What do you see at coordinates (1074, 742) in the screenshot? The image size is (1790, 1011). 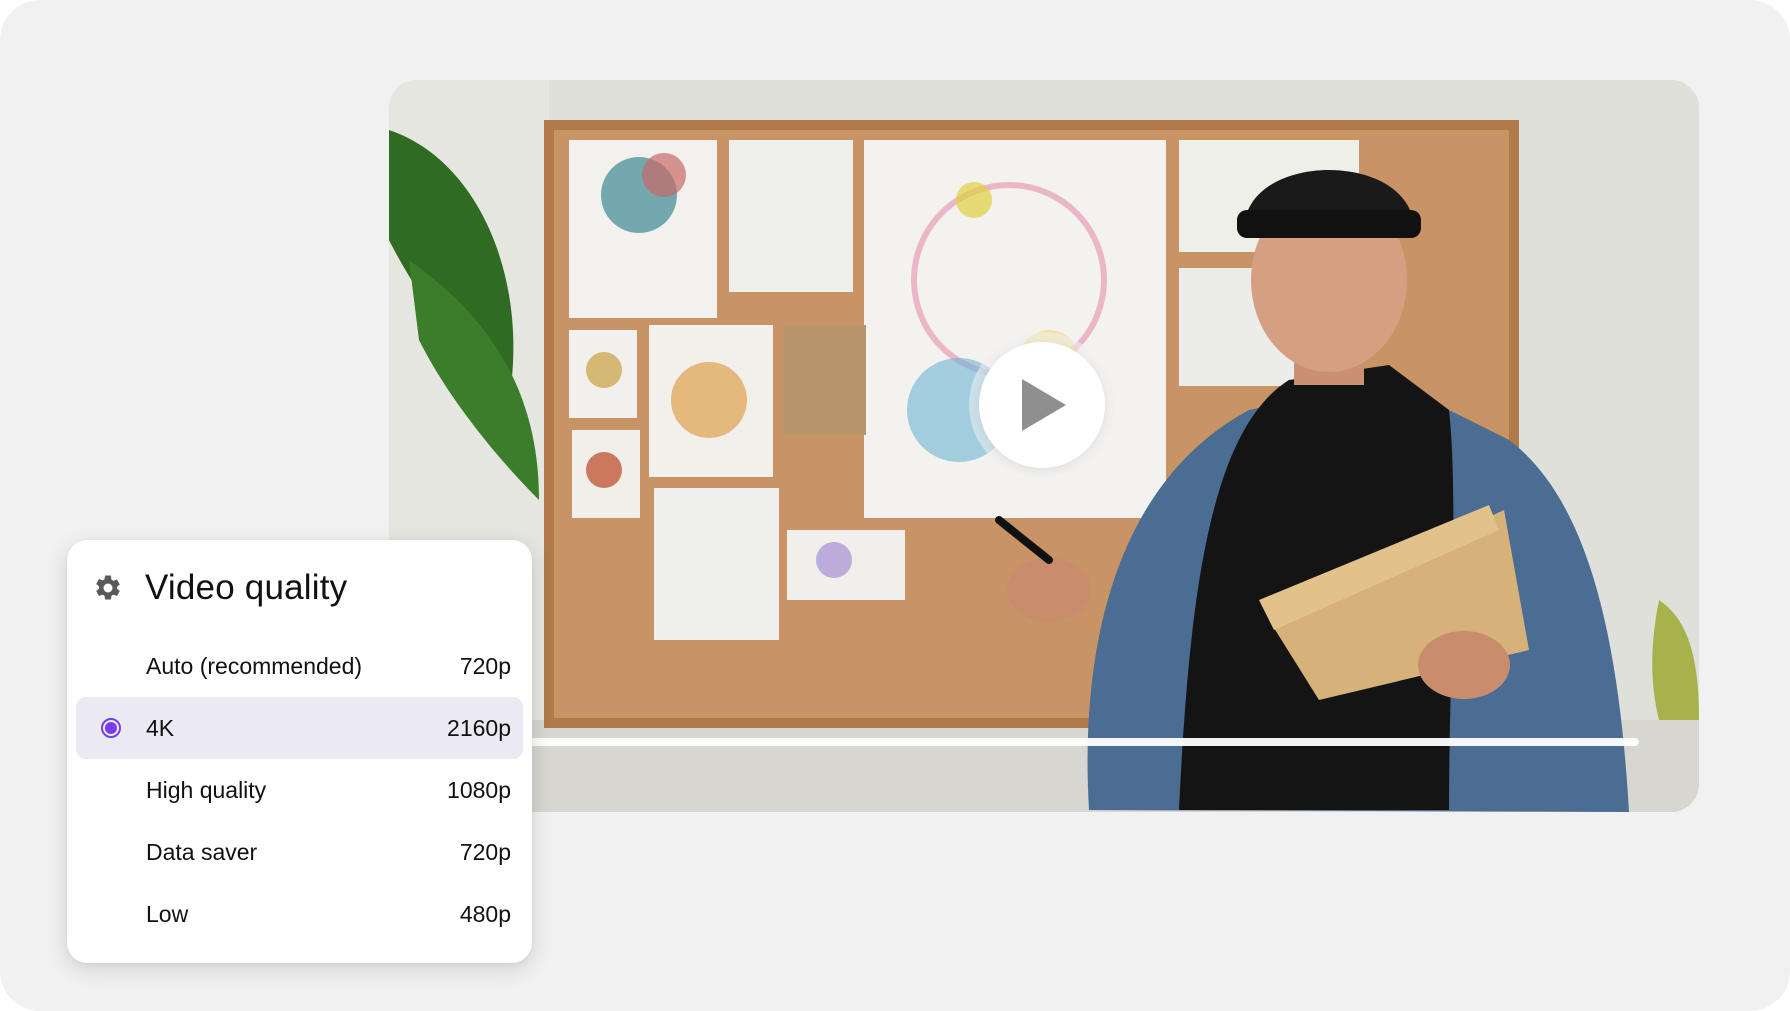 I see `progress-bar` at bounding box center [1074, 742].